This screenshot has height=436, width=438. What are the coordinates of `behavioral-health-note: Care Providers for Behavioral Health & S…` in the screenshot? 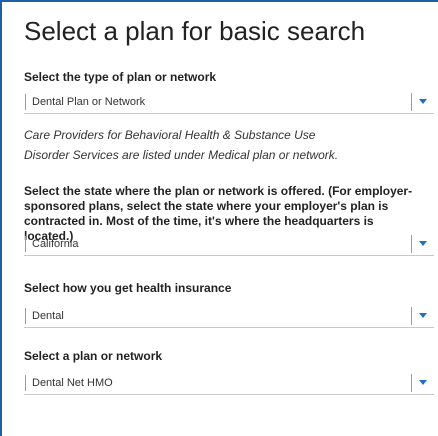 It's located at (224, 145).